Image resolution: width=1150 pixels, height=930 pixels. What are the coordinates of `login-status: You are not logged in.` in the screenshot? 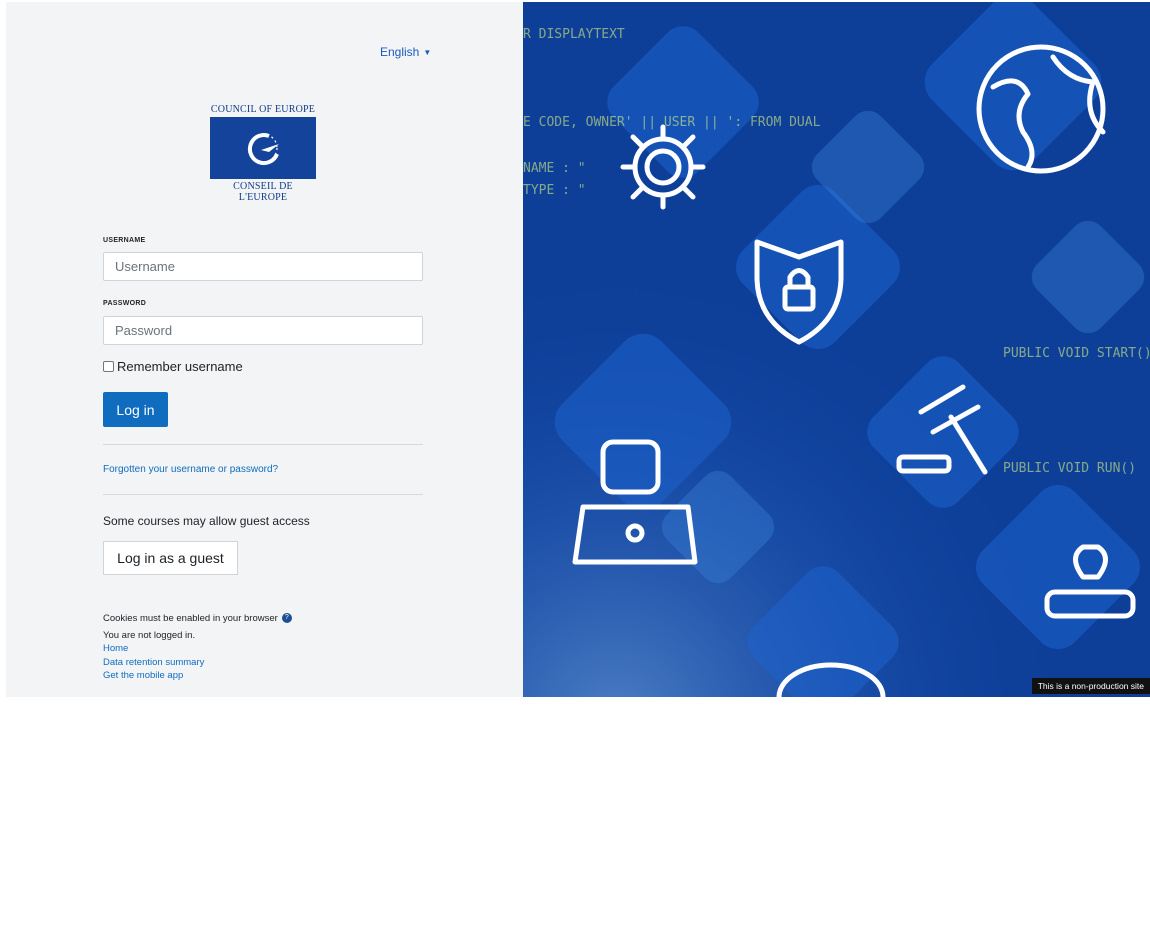 It's located at (149, 635).